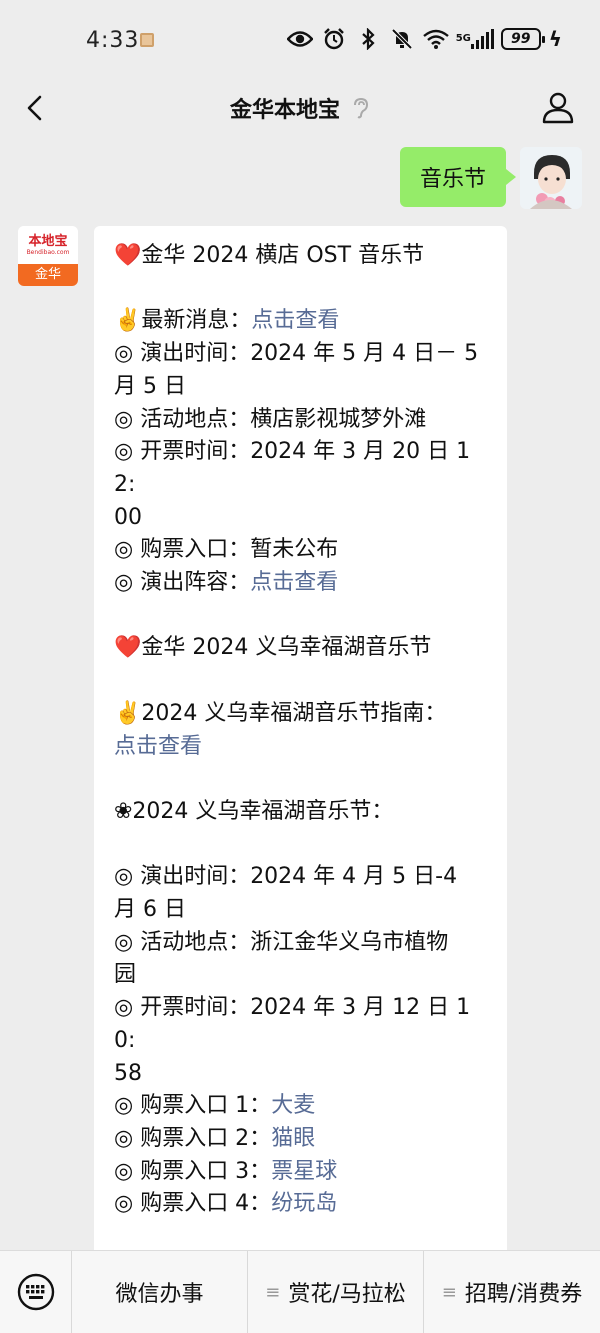  I want to click on message-text: ◎ 开票时间：2024 年 3 月 20 日 12:, so click(292, 468).